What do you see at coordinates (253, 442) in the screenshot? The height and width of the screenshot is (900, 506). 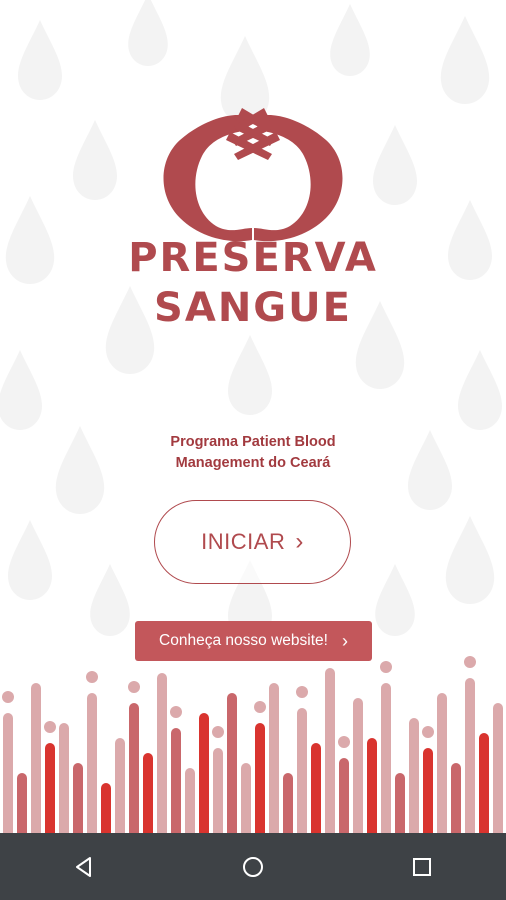 I see `subtitle-line1: Programa Patient Blood` at bounding box center [253, 442].